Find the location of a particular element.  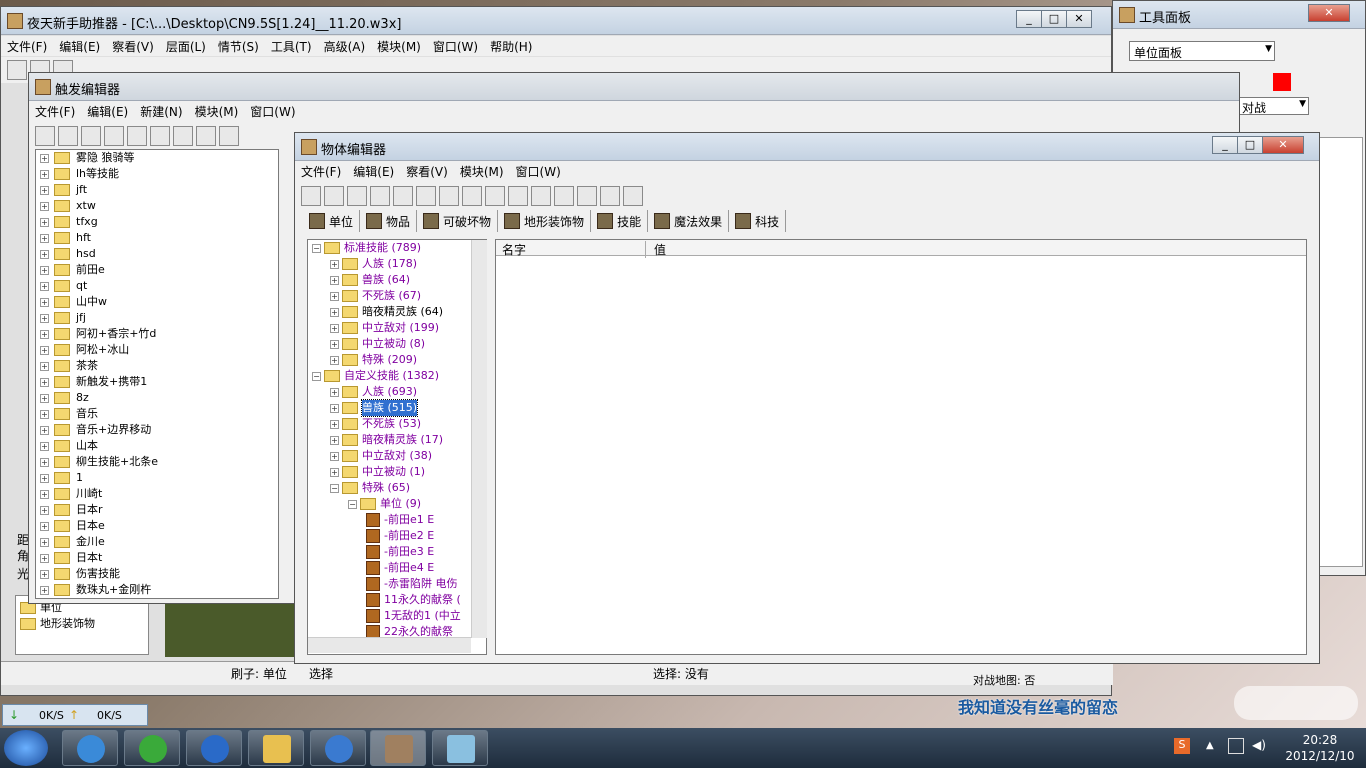

list-item: 地形装饰物 is located at coordinates (82, 624).